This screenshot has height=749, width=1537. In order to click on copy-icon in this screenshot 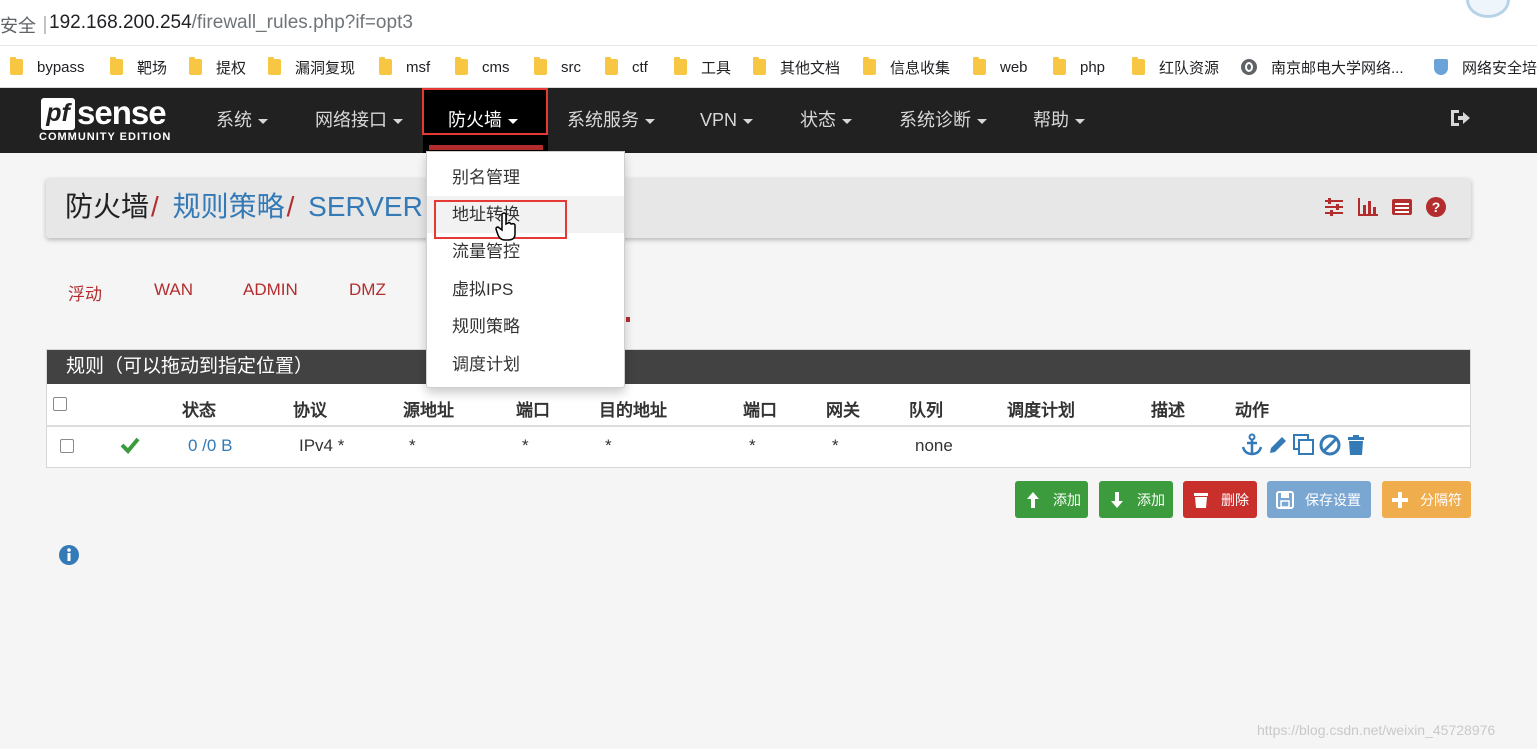, I will do `click(1304, 445)`.